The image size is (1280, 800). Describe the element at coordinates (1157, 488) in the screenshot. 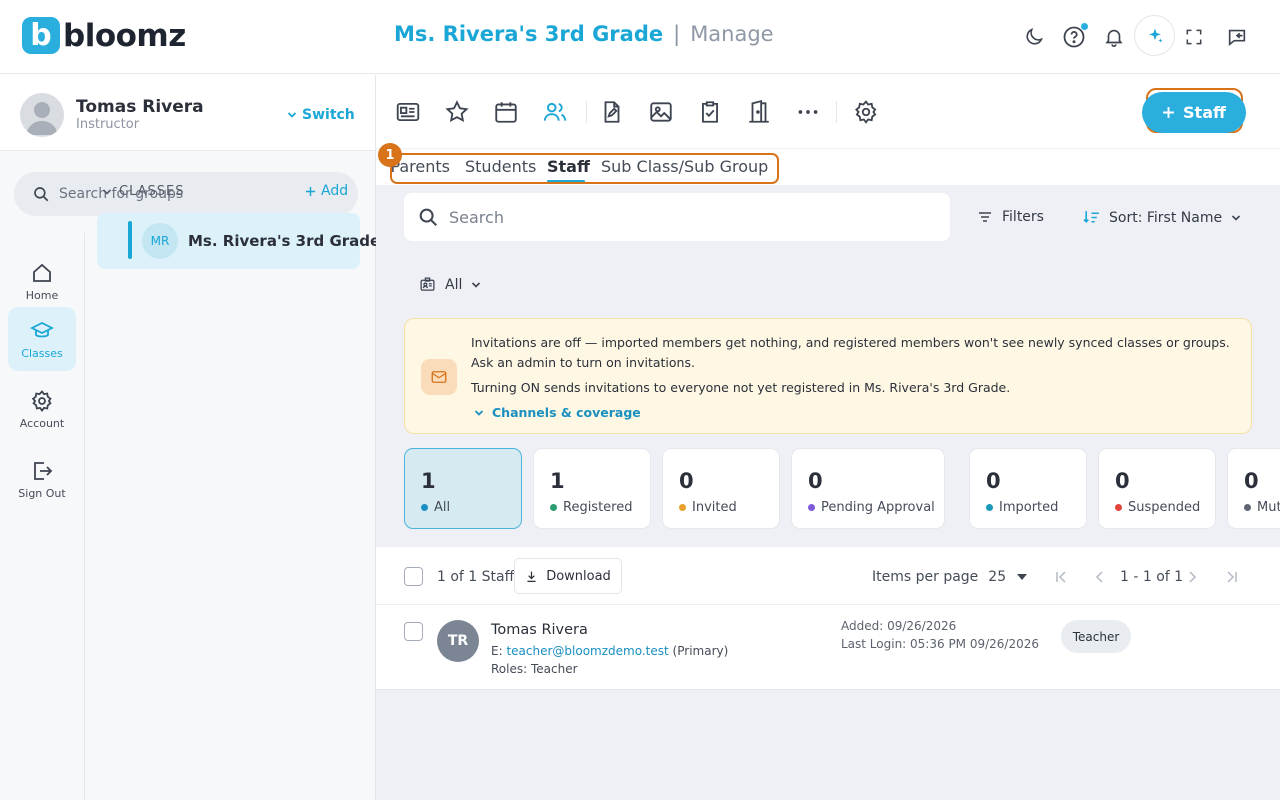

I see `stat-card-suspended: 0 Suspended` at that location.